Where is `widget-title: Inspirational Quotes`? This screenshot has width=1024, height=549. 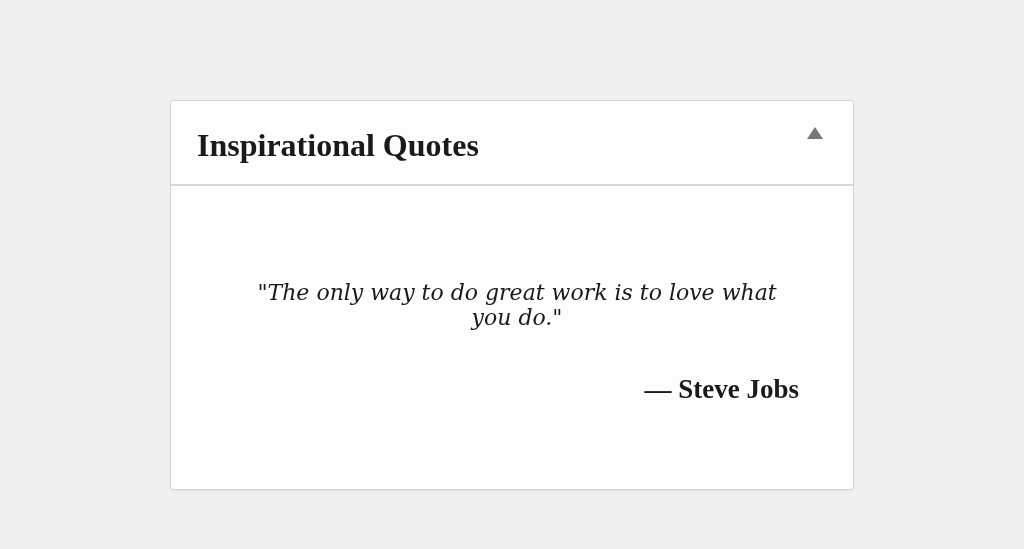
widget-title: Inspirational Quotes is located at coordinates (338, 145).